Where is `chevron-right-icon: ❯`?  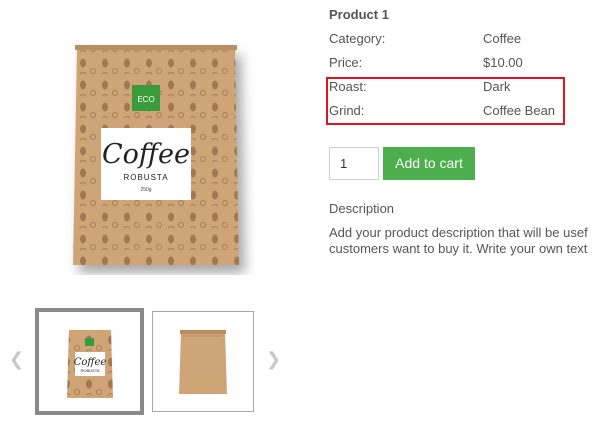 chevron-right-icon: ❯ is located at coordinates (273, 359).